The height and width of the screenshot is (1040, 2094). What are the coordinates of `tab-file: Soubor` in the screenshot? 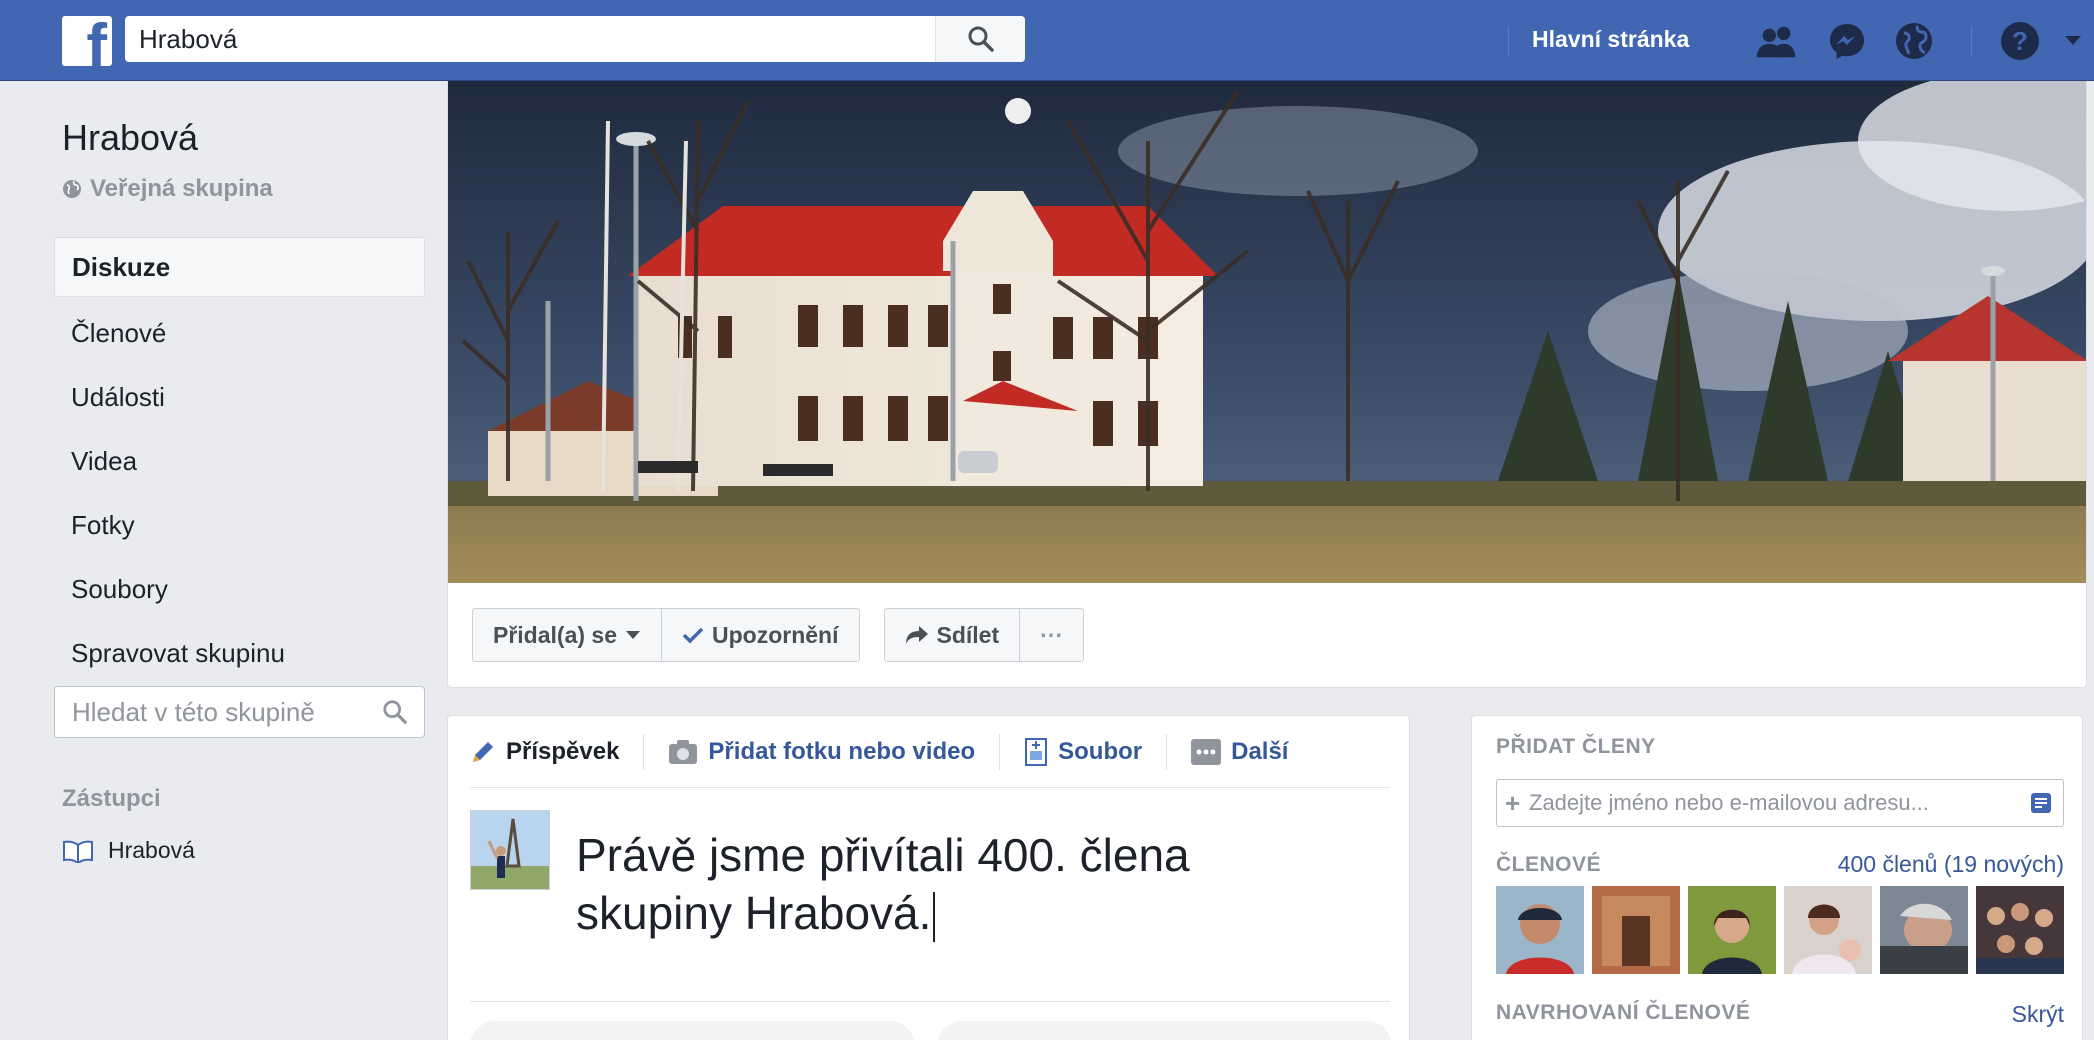 It's located at (1082, 751).